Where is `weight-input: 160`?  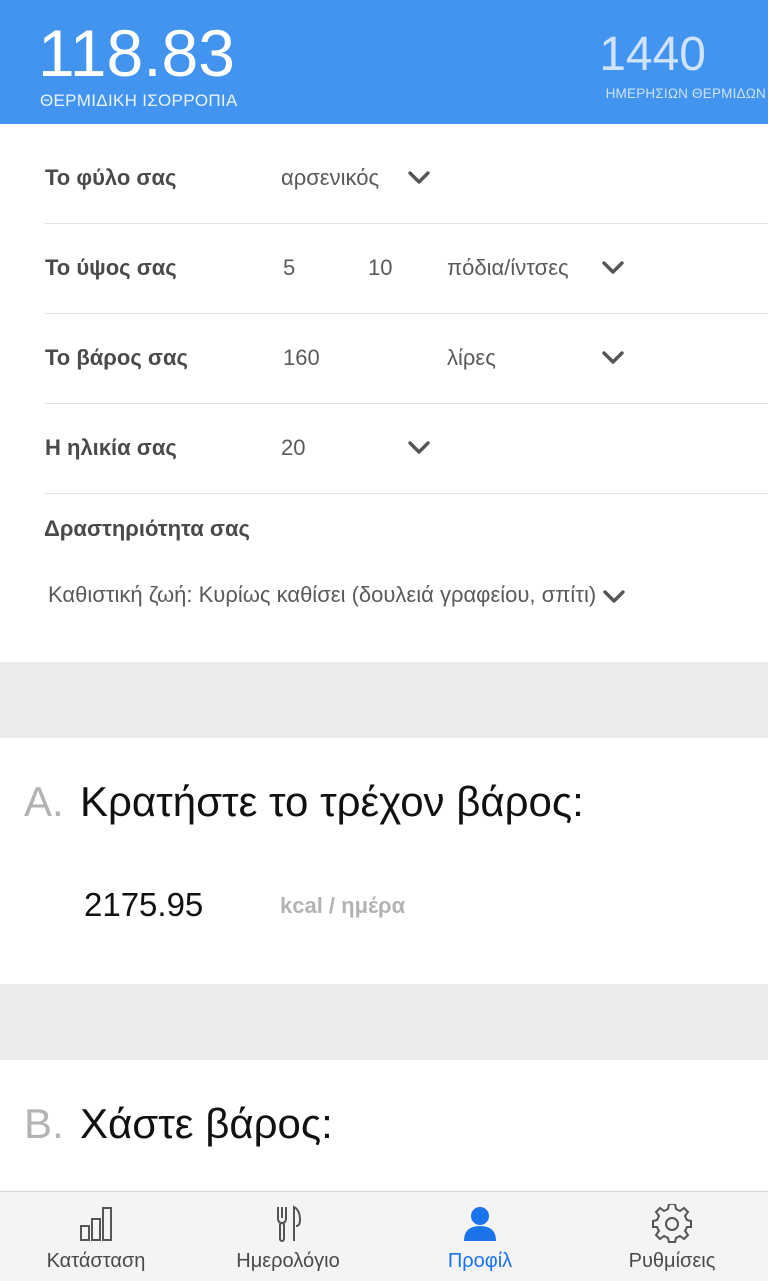
weight-input: 160 is located at coordinates (301, 358).